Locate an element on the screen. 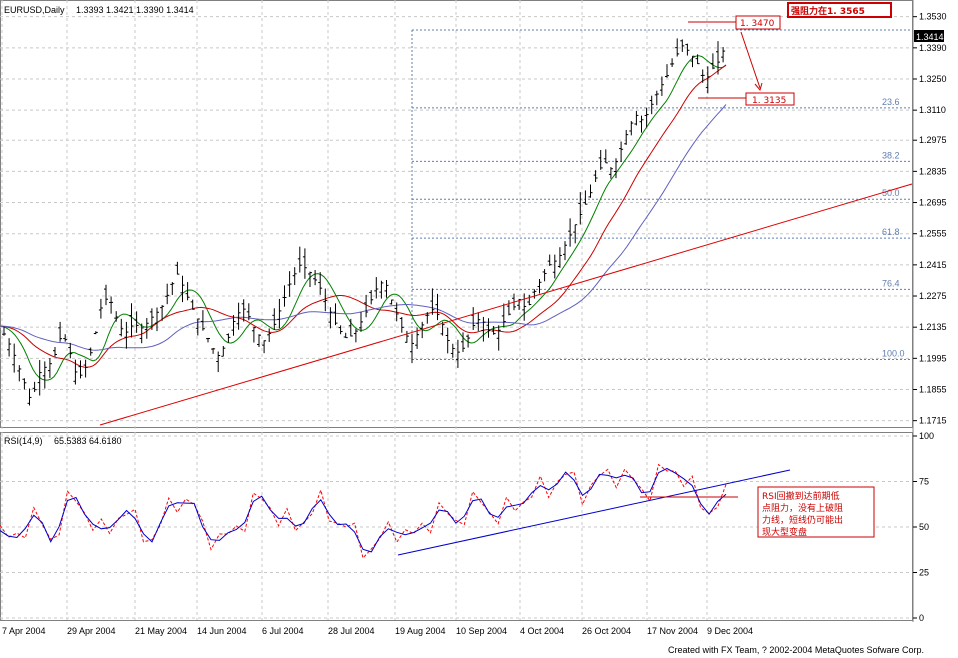 Image resolution: width=958 pixels, height=658 pixels. rsi-tick-label: 50 is located at coordinates (924, 527).